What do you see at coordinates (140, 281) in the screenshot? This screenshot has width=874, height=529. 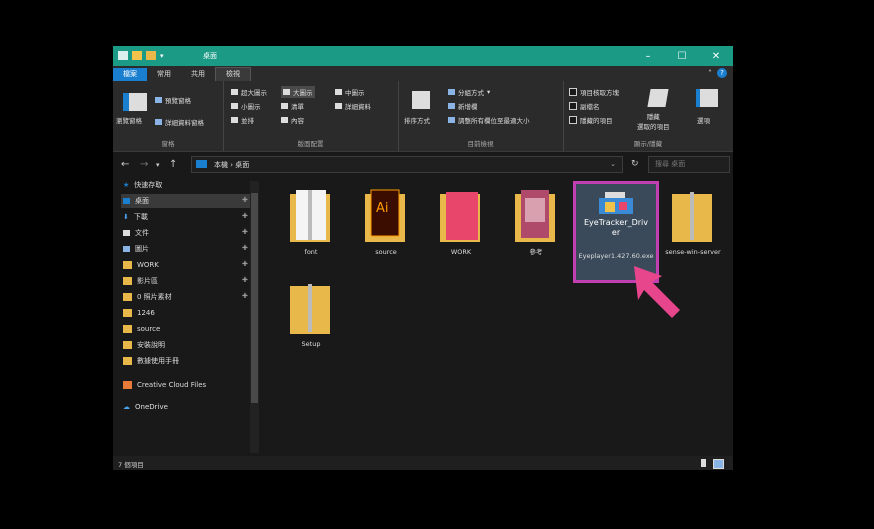 I see `sidebar-item-videos: 影片區` at bounding box center [140, 281].